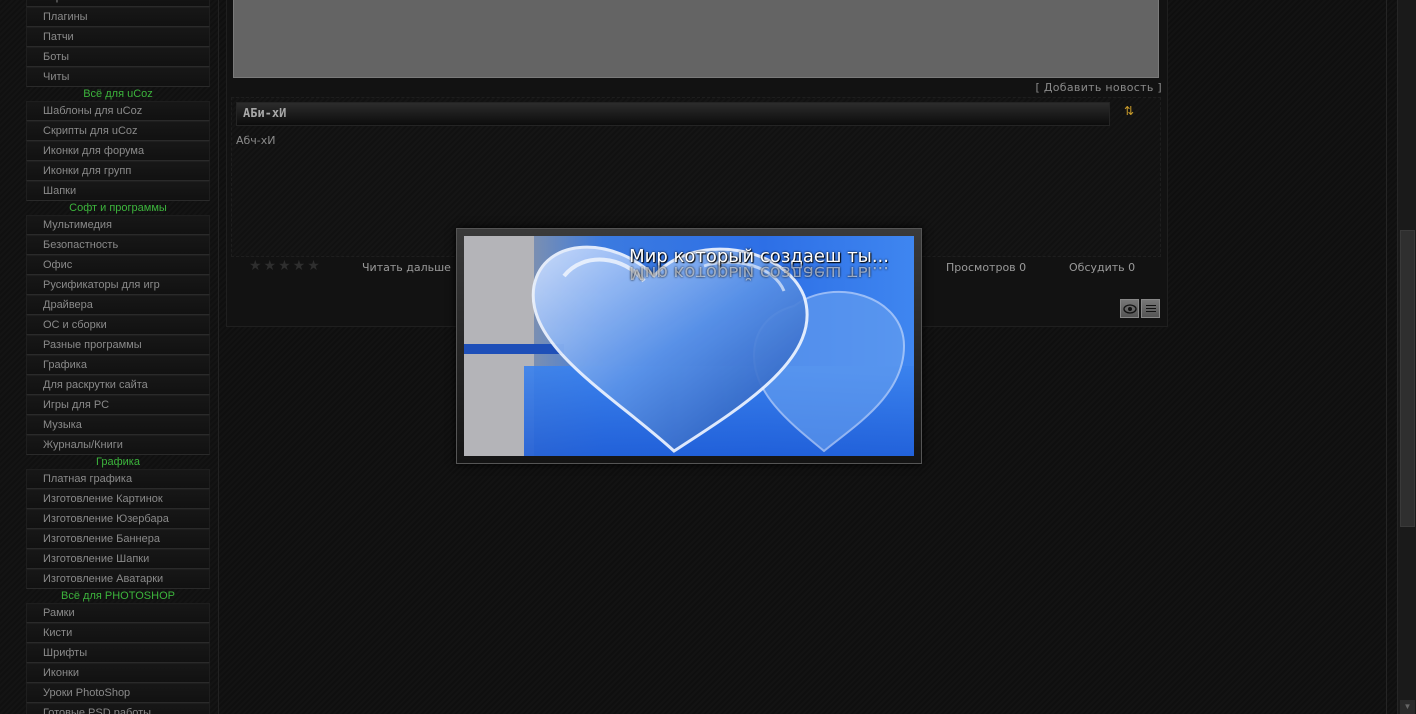 Image resolution: width=1416 pixels, height=714 pixels. What do you see at coordinates (1129, 111) in the screenshot?
I see `sort-arrows-icon: ⇅` at bounding box center [1129, 111].